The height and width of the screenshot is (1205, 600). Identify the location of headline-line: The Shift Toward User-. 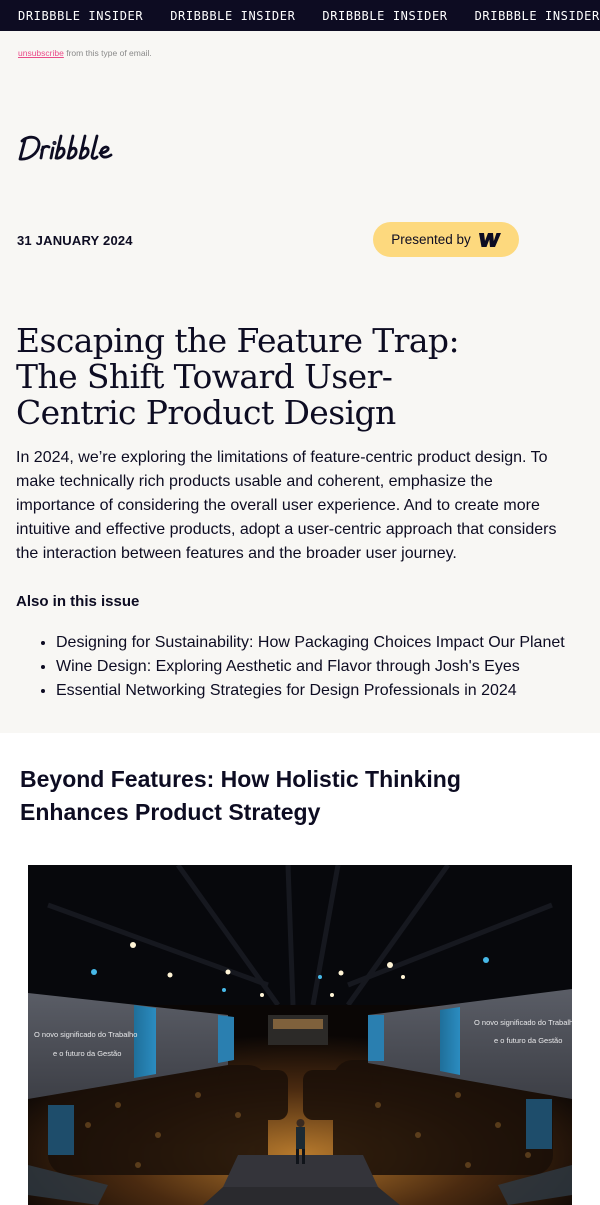
(204, 376).